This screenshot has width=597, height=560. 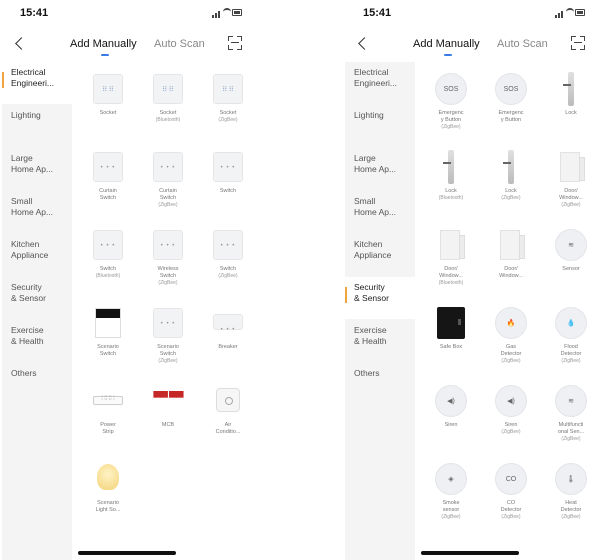 I want to click on device-tile: 💧 Flood Detector (ZigBee), so click(x=568, y=337).